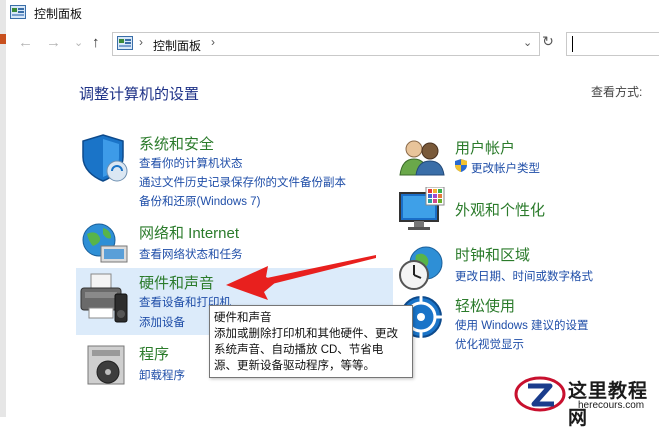  Describe the element at coordinates (243, 318) in the screenshot. I see `tooltip-title: 硬件和声音` at that location.